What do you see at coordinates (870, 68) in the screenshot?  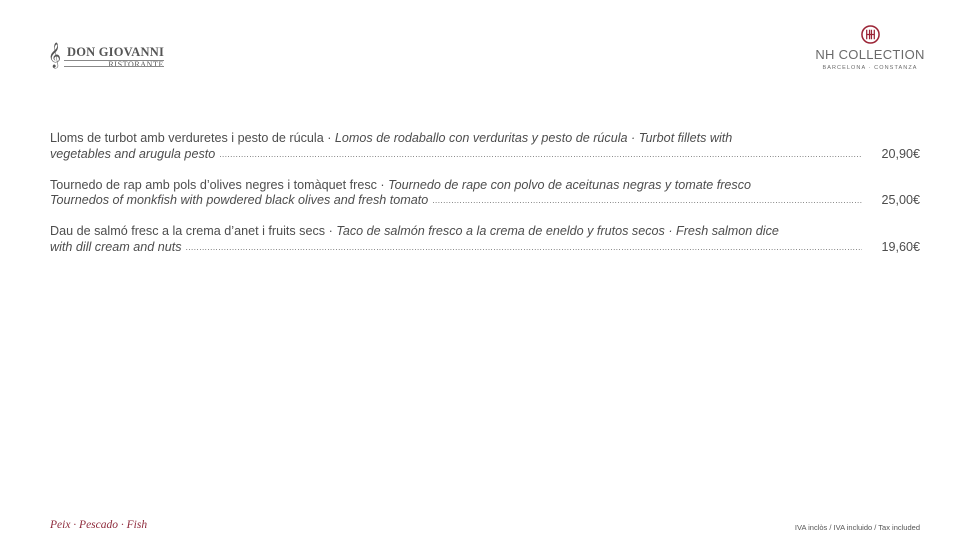 I see `nh-location: BARCELONA · CONSTANZA` at bounding box center [870, 68].